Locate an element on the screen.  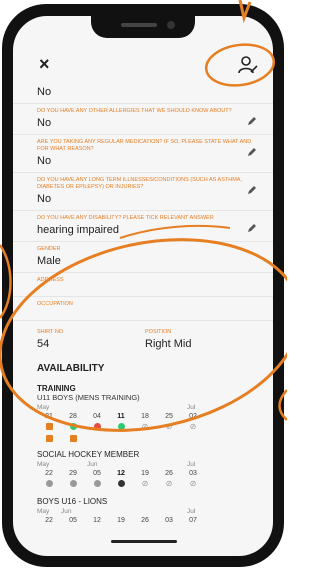
field-question: OCCUPATION is located at coordinates (55, 304).